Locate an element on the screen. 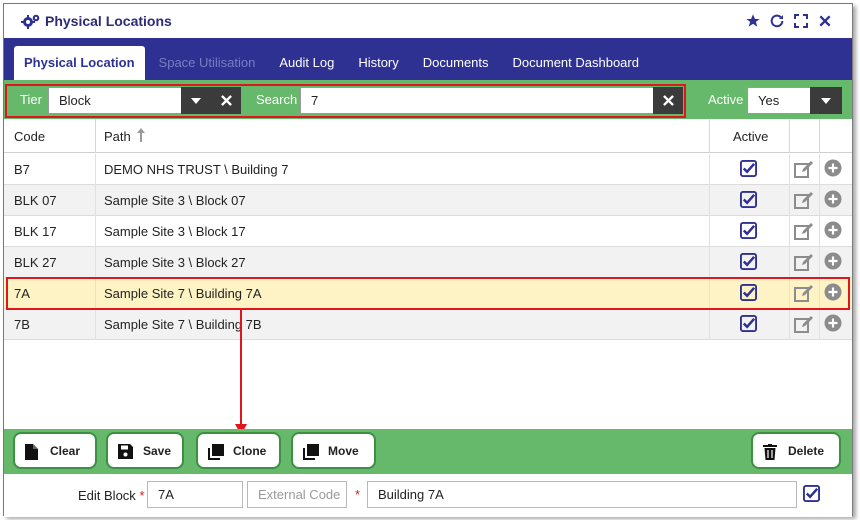 The image size is (860, 520). column-header-path: Path is located at coordinates (117, 136).